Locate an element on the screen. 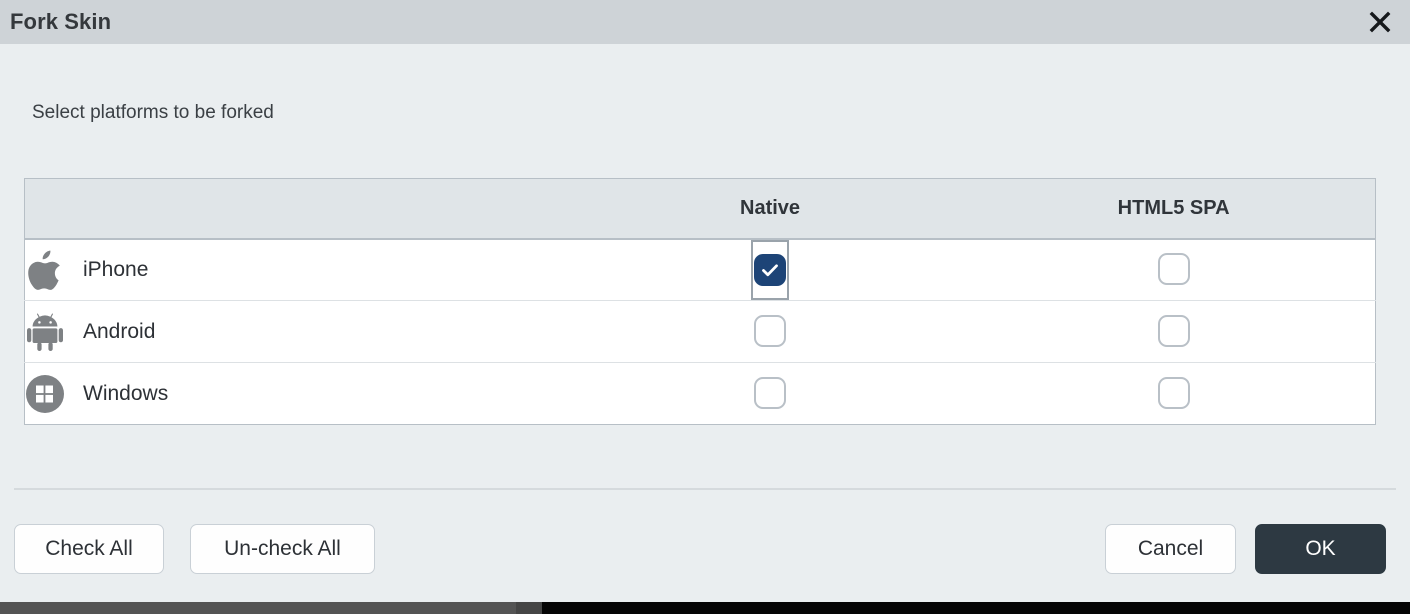 This screenshot has width=1410, height=614. platform-label: Android is located at coordinates (119, 331).